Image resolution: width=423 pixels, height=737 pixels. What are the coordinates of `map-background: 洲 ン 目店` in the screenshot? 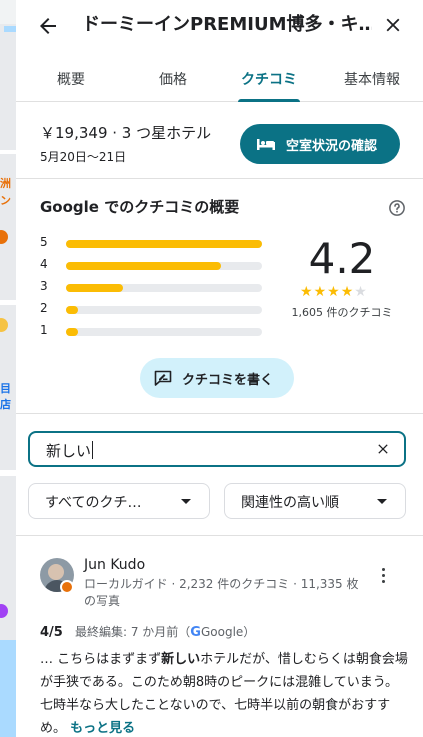 It's located at (8, 368).